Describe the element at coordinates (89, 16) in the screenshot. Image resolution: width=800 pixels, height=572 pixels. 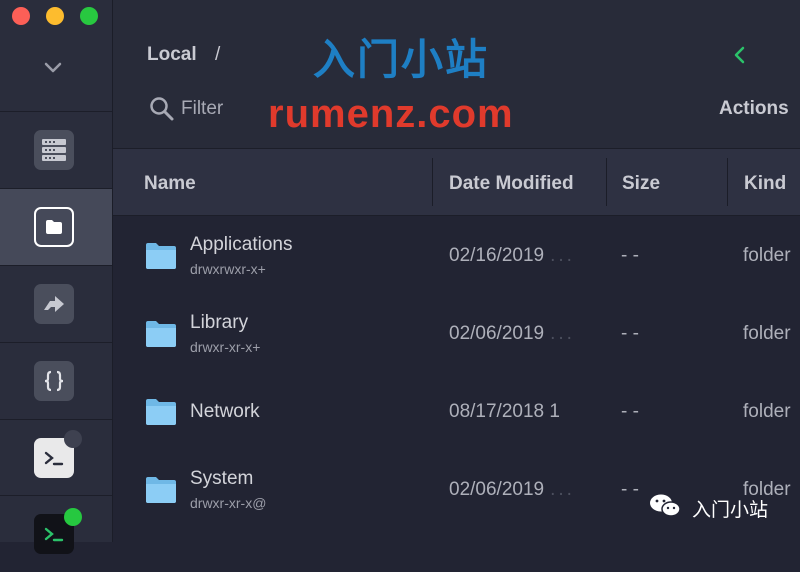
I see `maximize-window-button` at that location.